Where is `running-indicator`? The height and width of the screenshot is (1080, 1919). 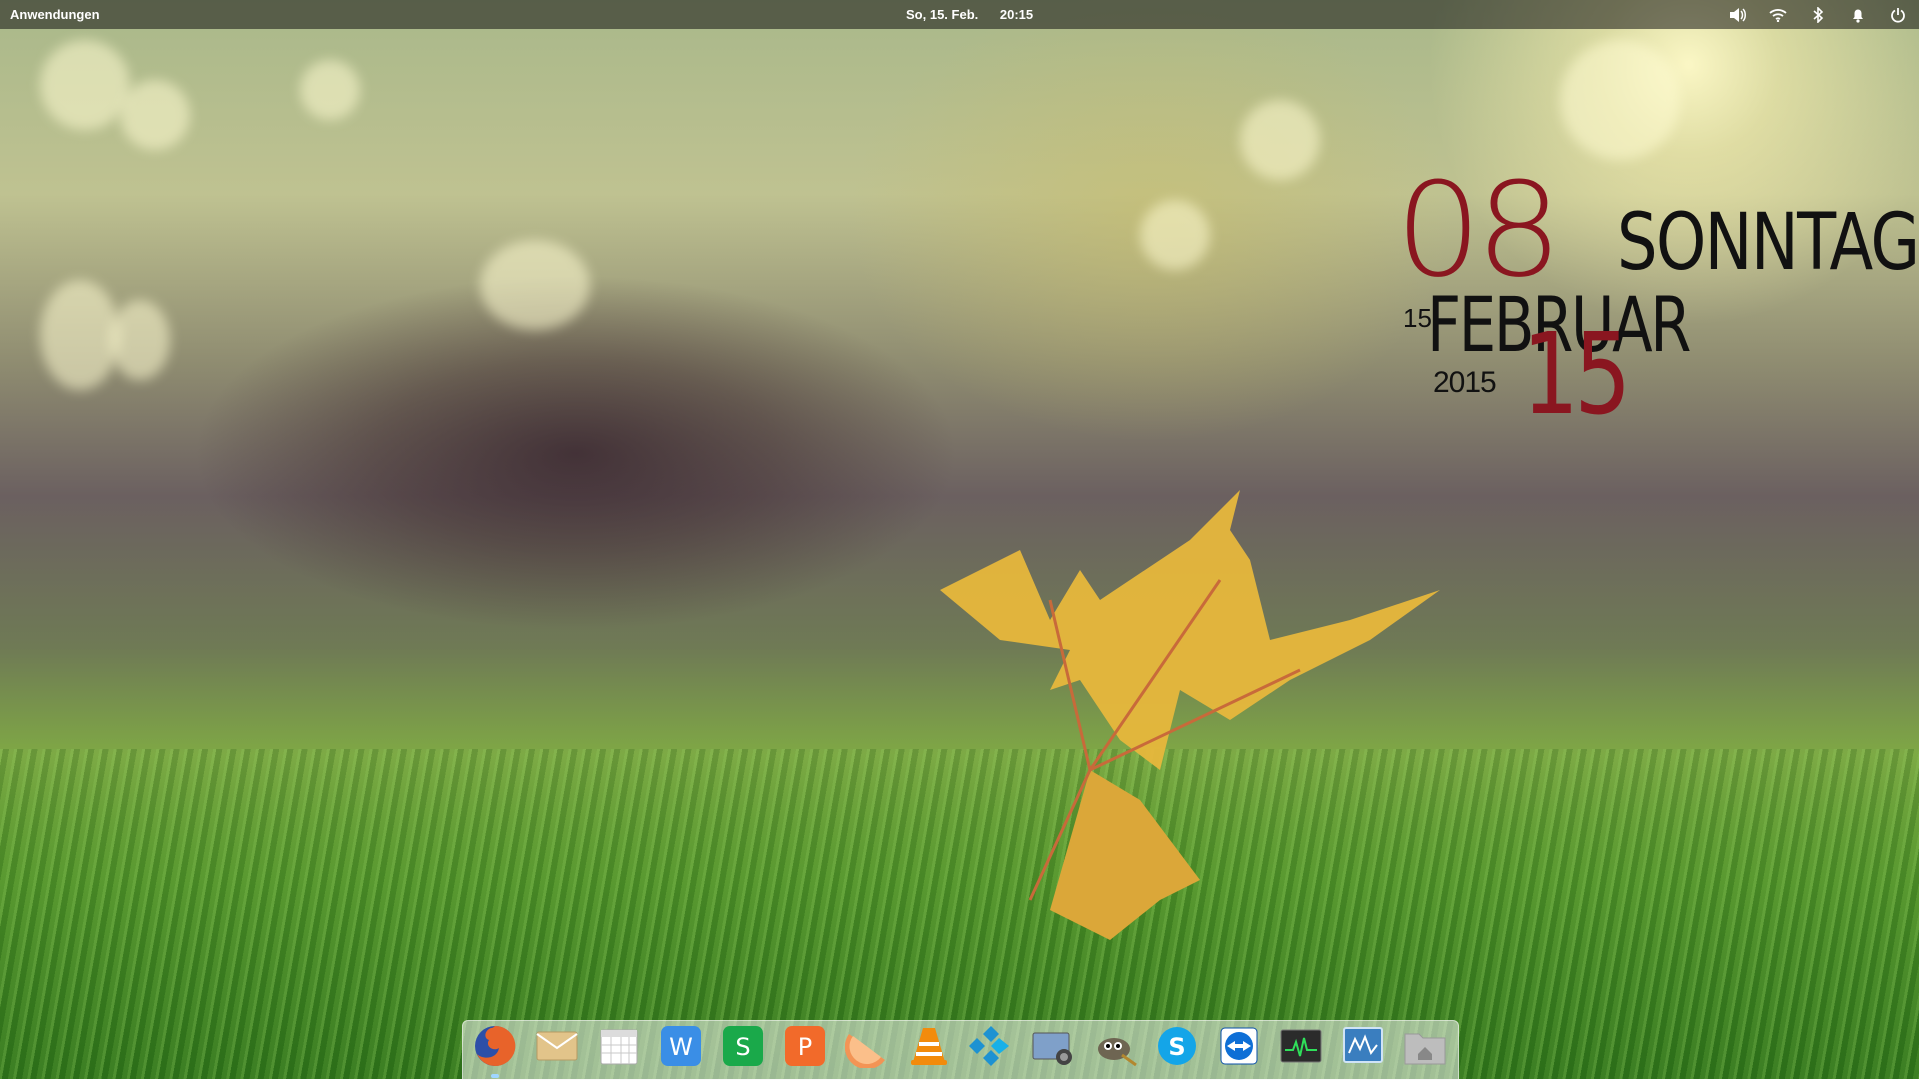 running-indicator is located at coordinates (495, 1076).